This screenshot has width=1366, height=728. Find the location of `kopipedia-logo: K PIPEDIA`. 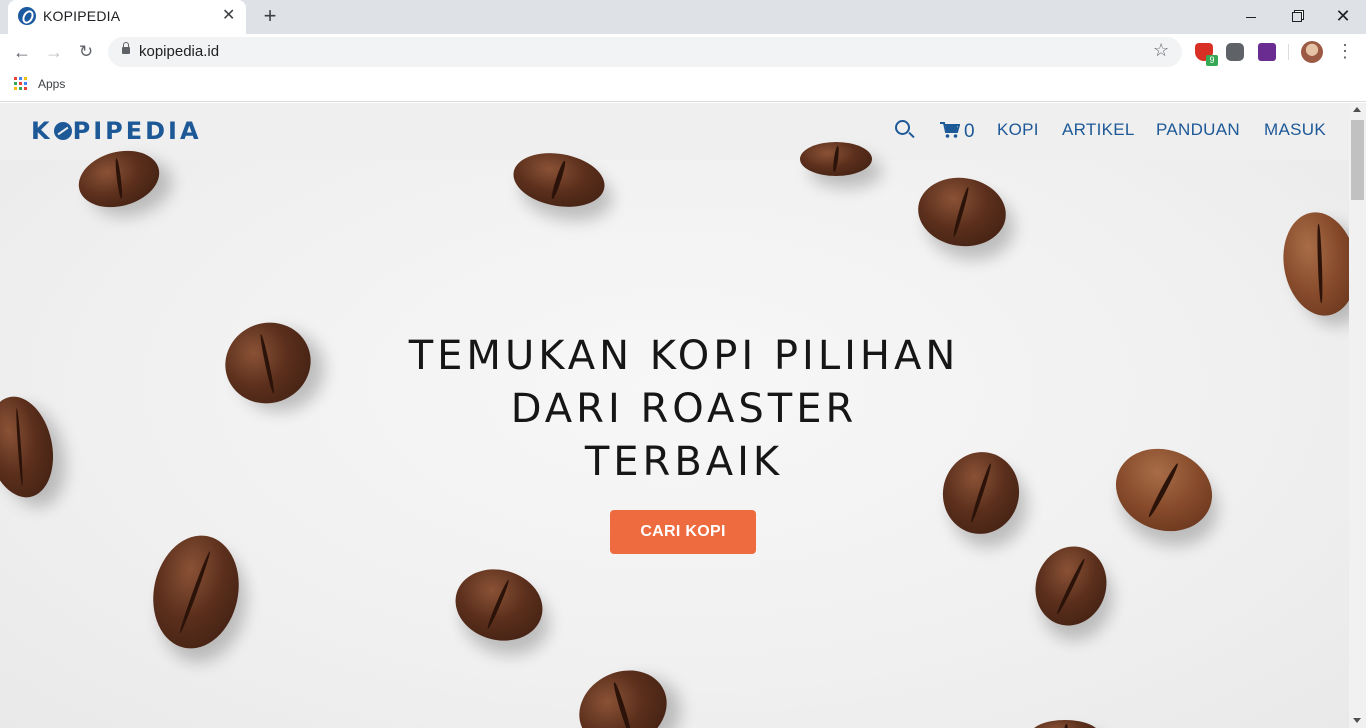

kopipedia-logo: K PIPEDIA is located at coordinates (116, 131).